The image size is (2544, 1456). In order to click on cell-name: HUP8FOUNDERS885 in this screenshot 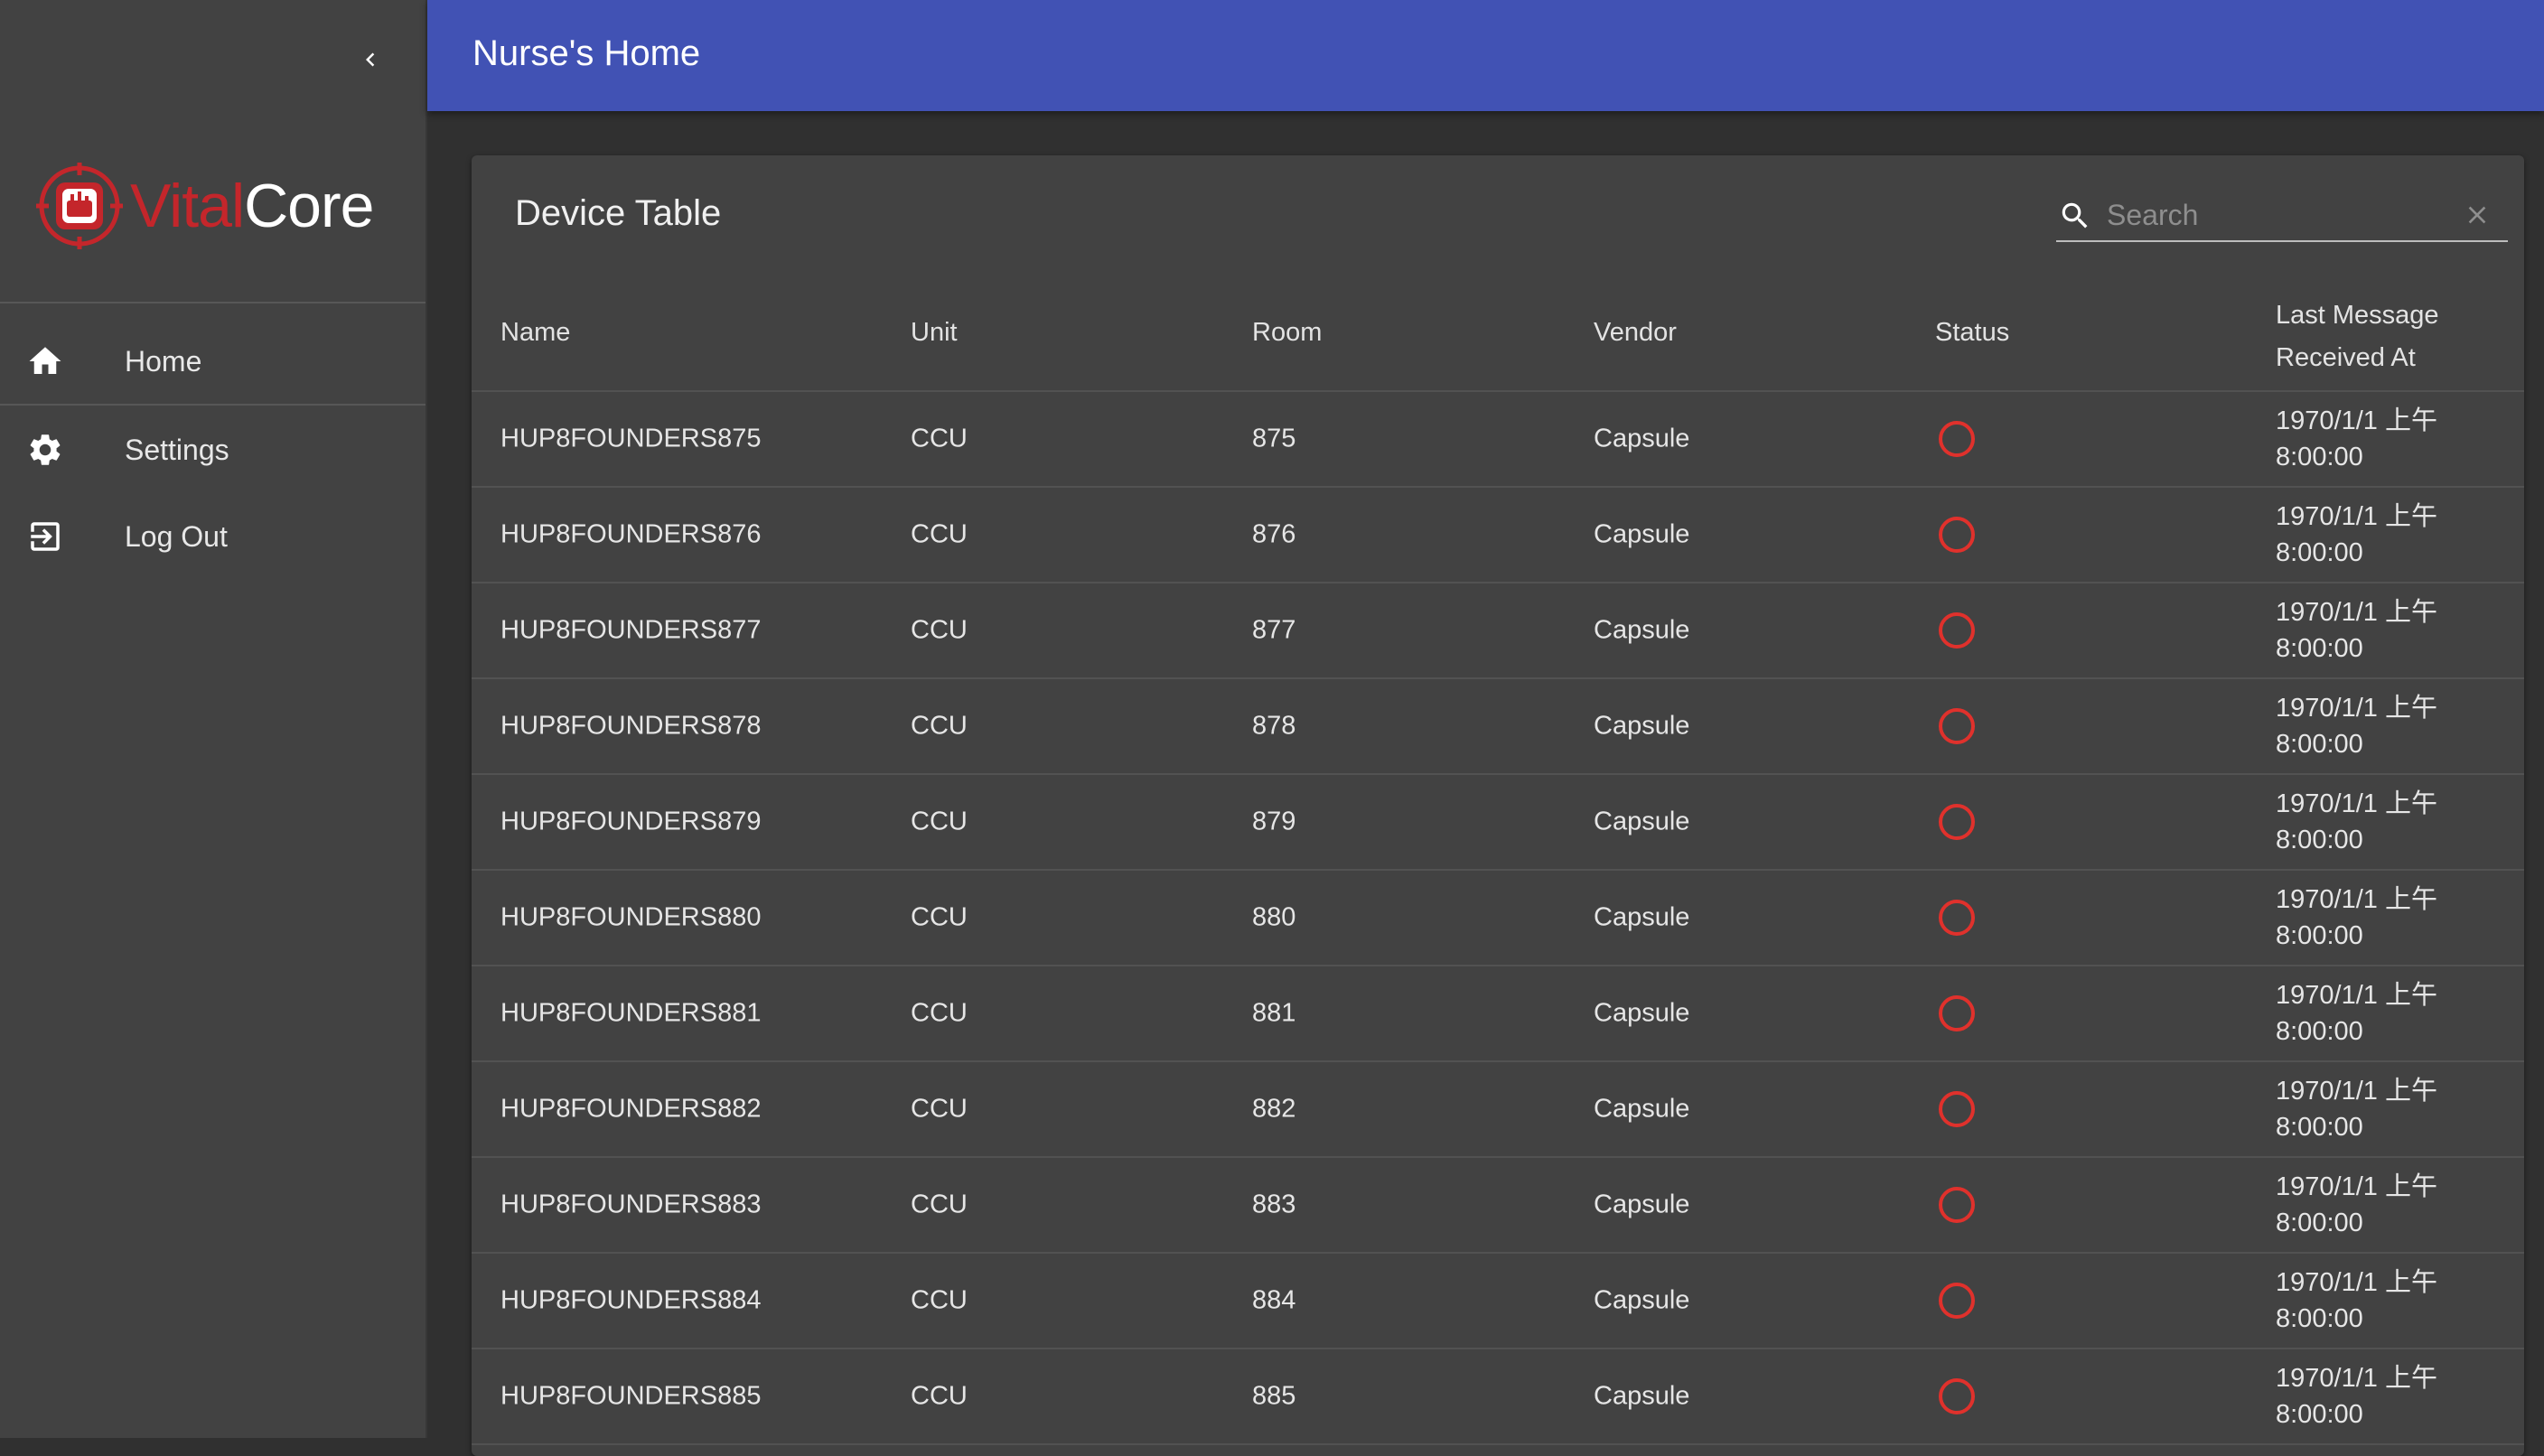, I will do `click(631, 1396)`.